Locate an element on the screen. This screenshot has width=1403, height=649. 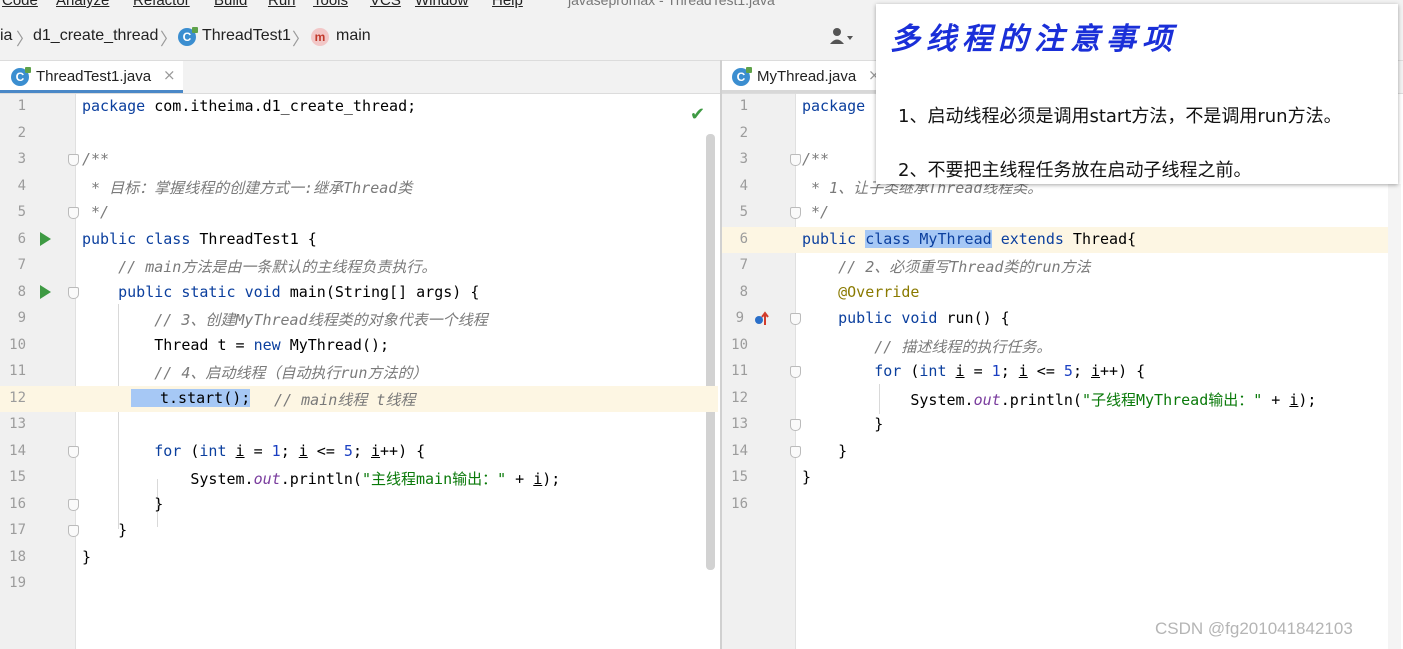
breadcrumb-class: ThreadTest1 is located at coordinates (246, 36).